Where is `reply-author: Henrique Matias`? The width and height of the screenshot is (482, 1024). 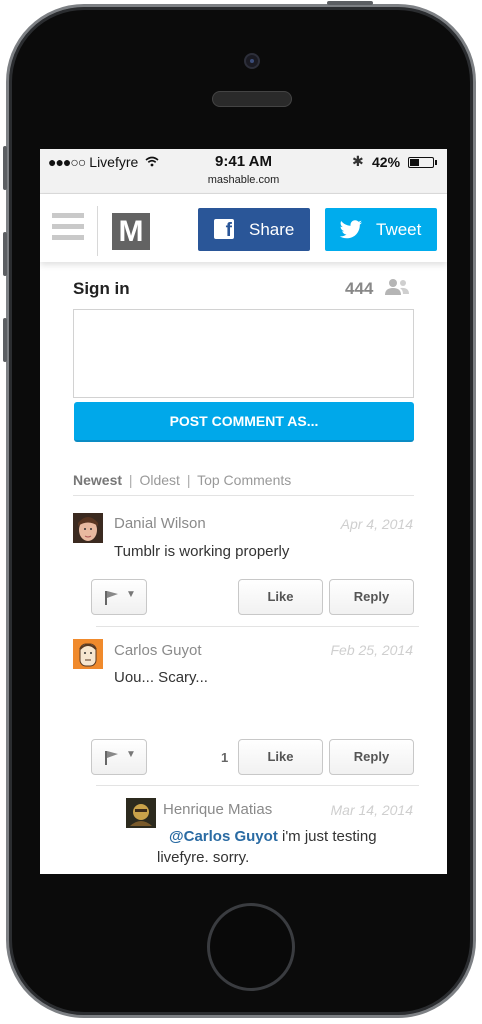 reply-author: Henrique Matias is located at coordinates (217, 809).